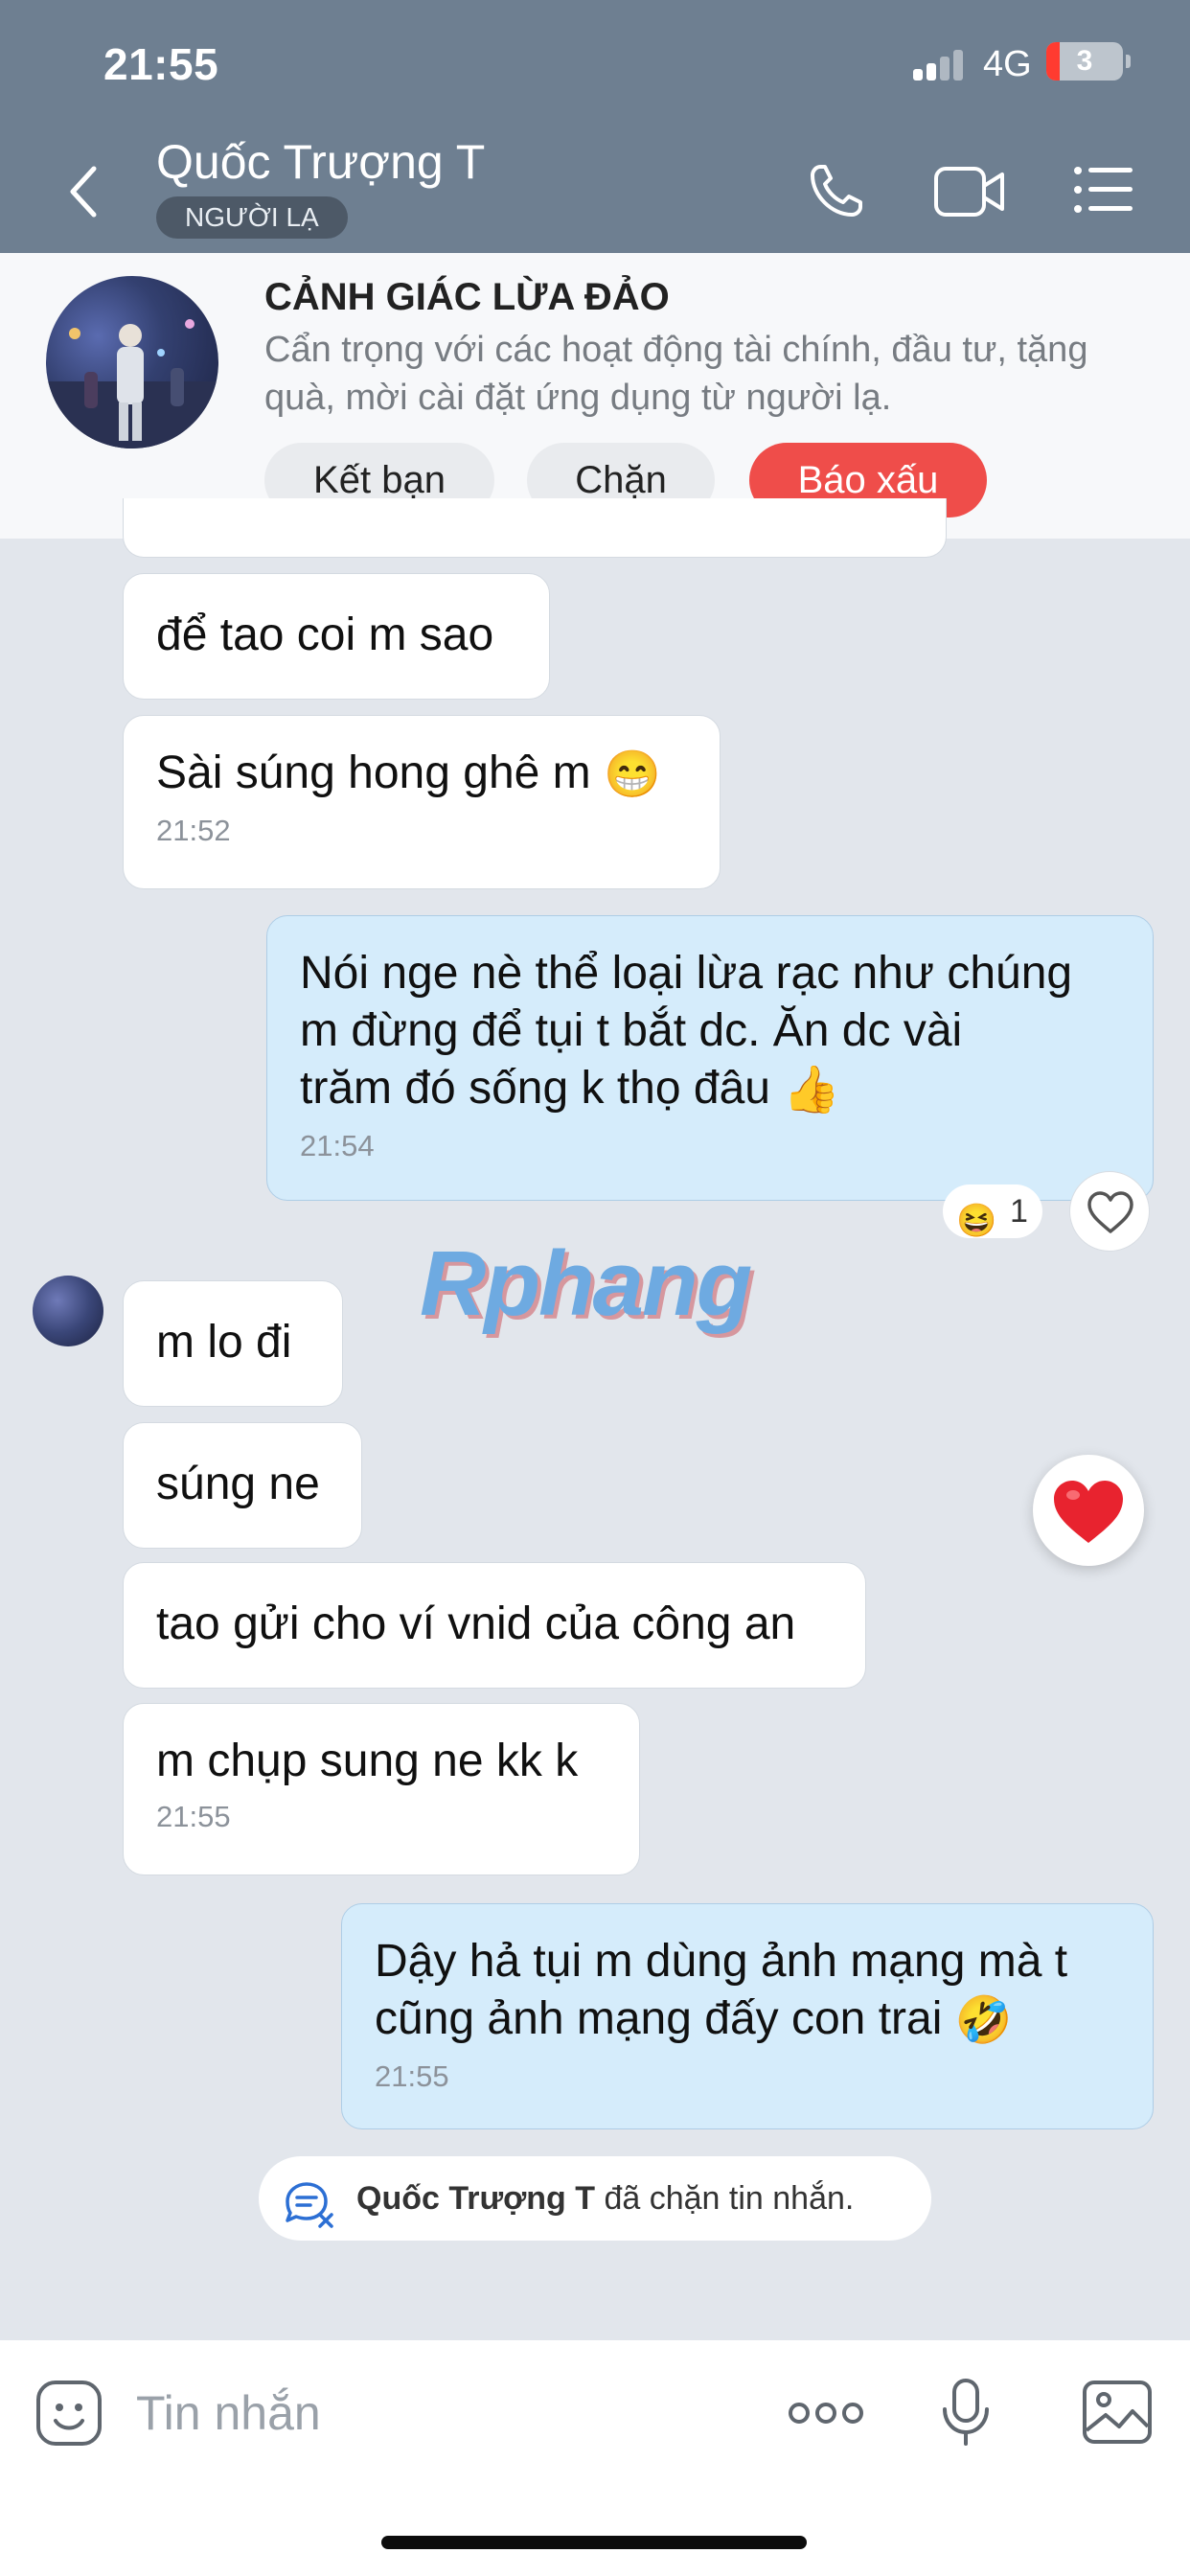 The width and height of the screenshot is (1190, 2576). I want to click on menu-icon, so click(1103, 192).